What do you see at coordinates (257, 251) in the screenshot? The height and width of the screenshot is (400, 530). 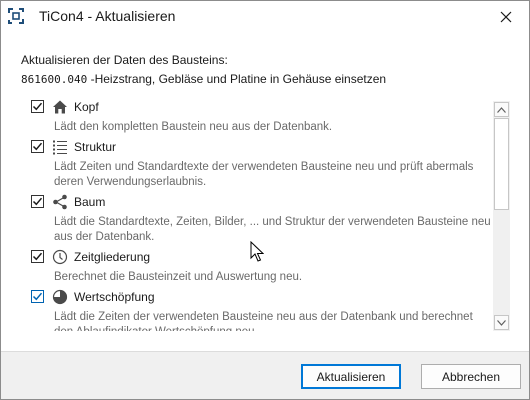 I see `mouse-cursor-icon` at bounding box center [257, 251].